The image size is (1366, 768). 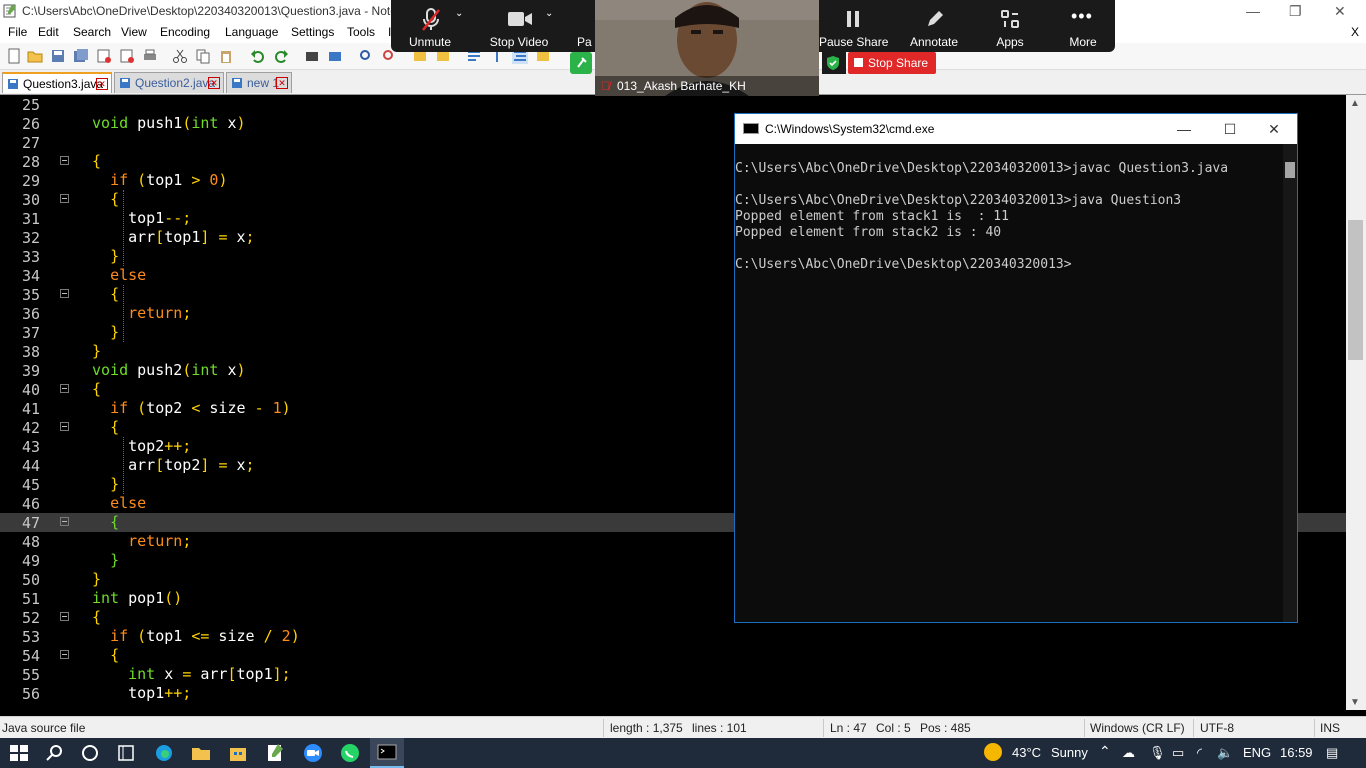 I want to click on scroll-up-arrow-icon: ▲, so click(x=1355, y=103).